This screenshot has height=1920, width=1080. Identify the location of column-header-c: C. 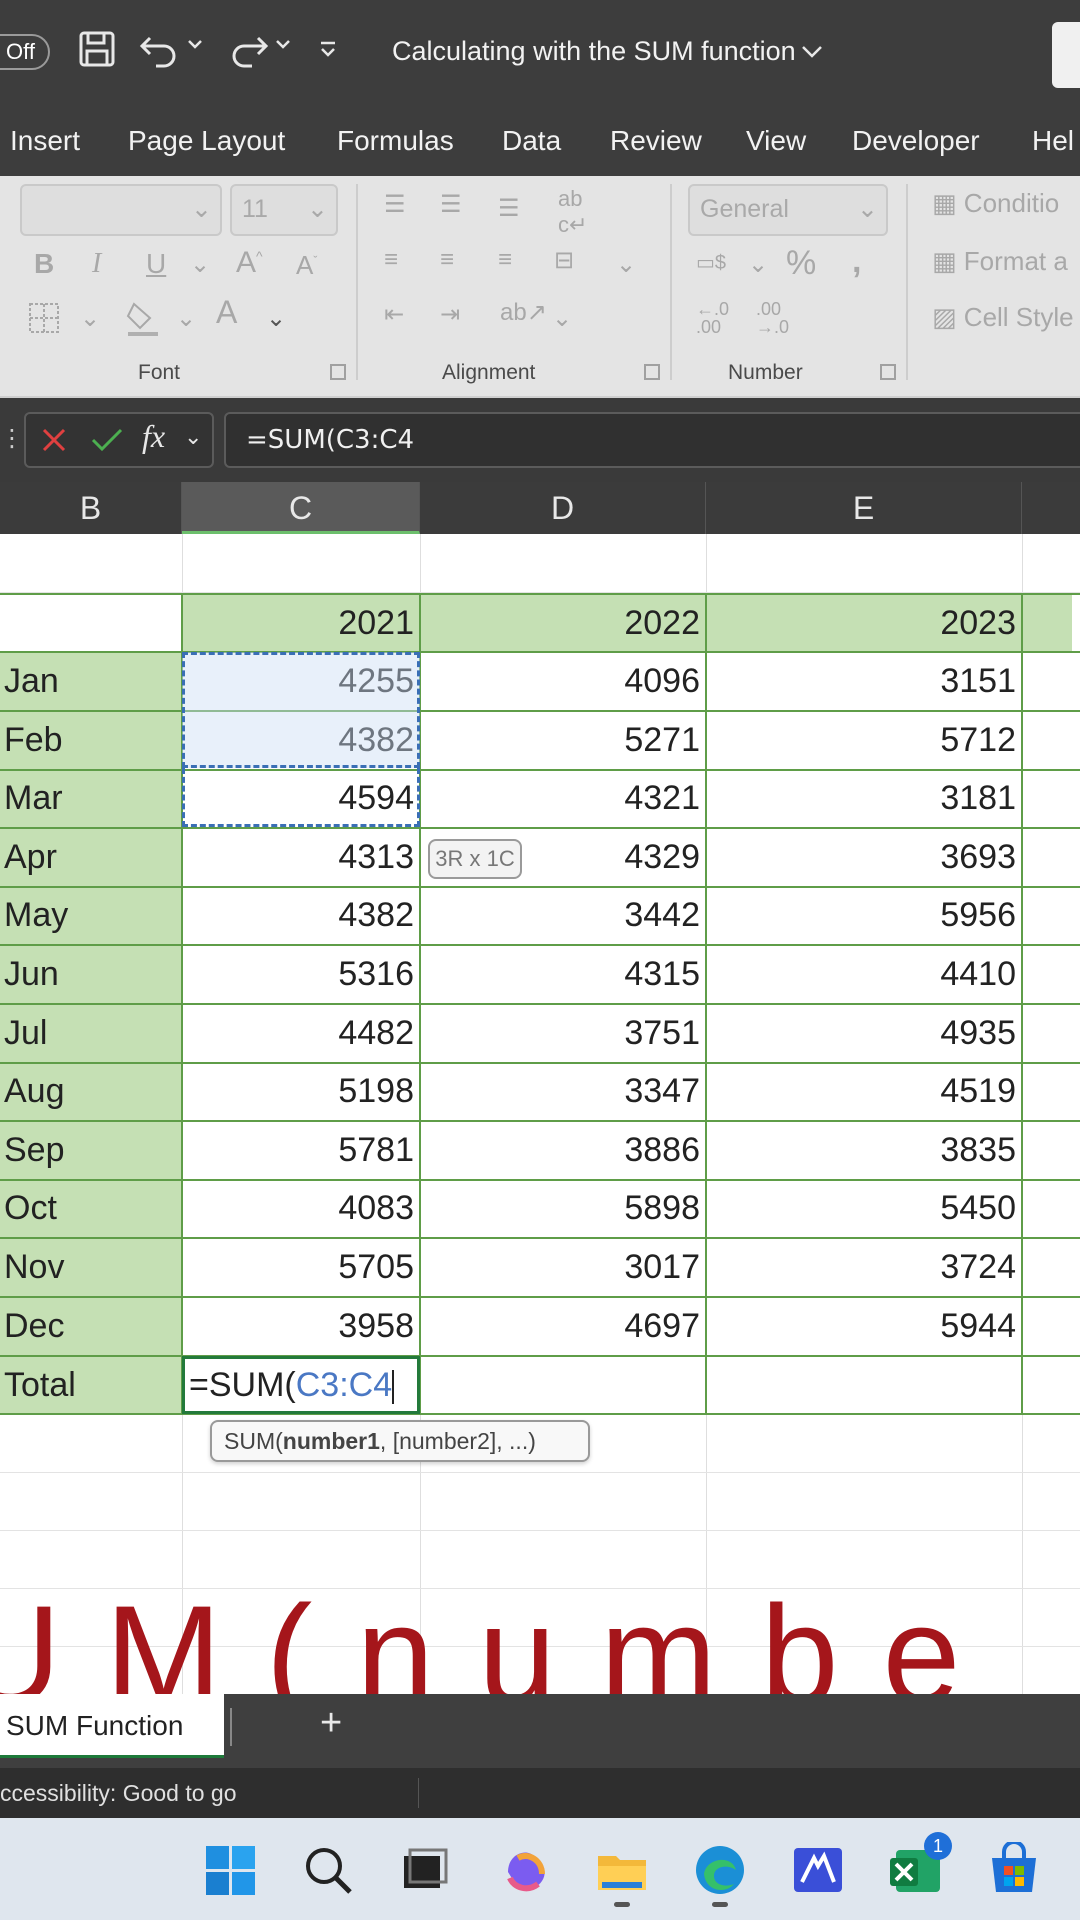
(301, 508).